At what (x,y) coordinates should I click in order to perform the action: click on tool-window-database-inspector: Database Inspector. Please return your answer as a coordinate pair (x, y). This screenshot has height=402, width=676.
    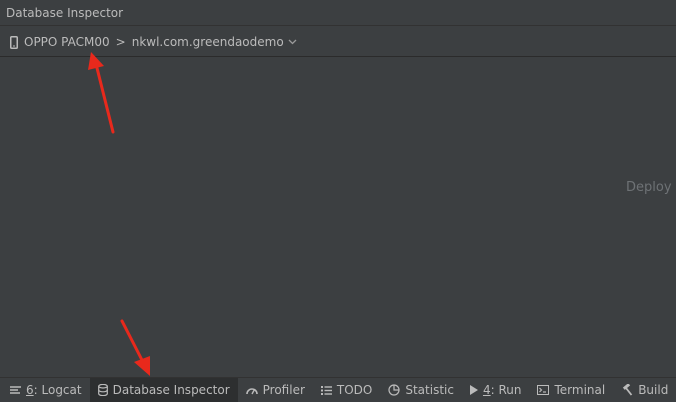
    Looking at the image, I should click on (163, 390).